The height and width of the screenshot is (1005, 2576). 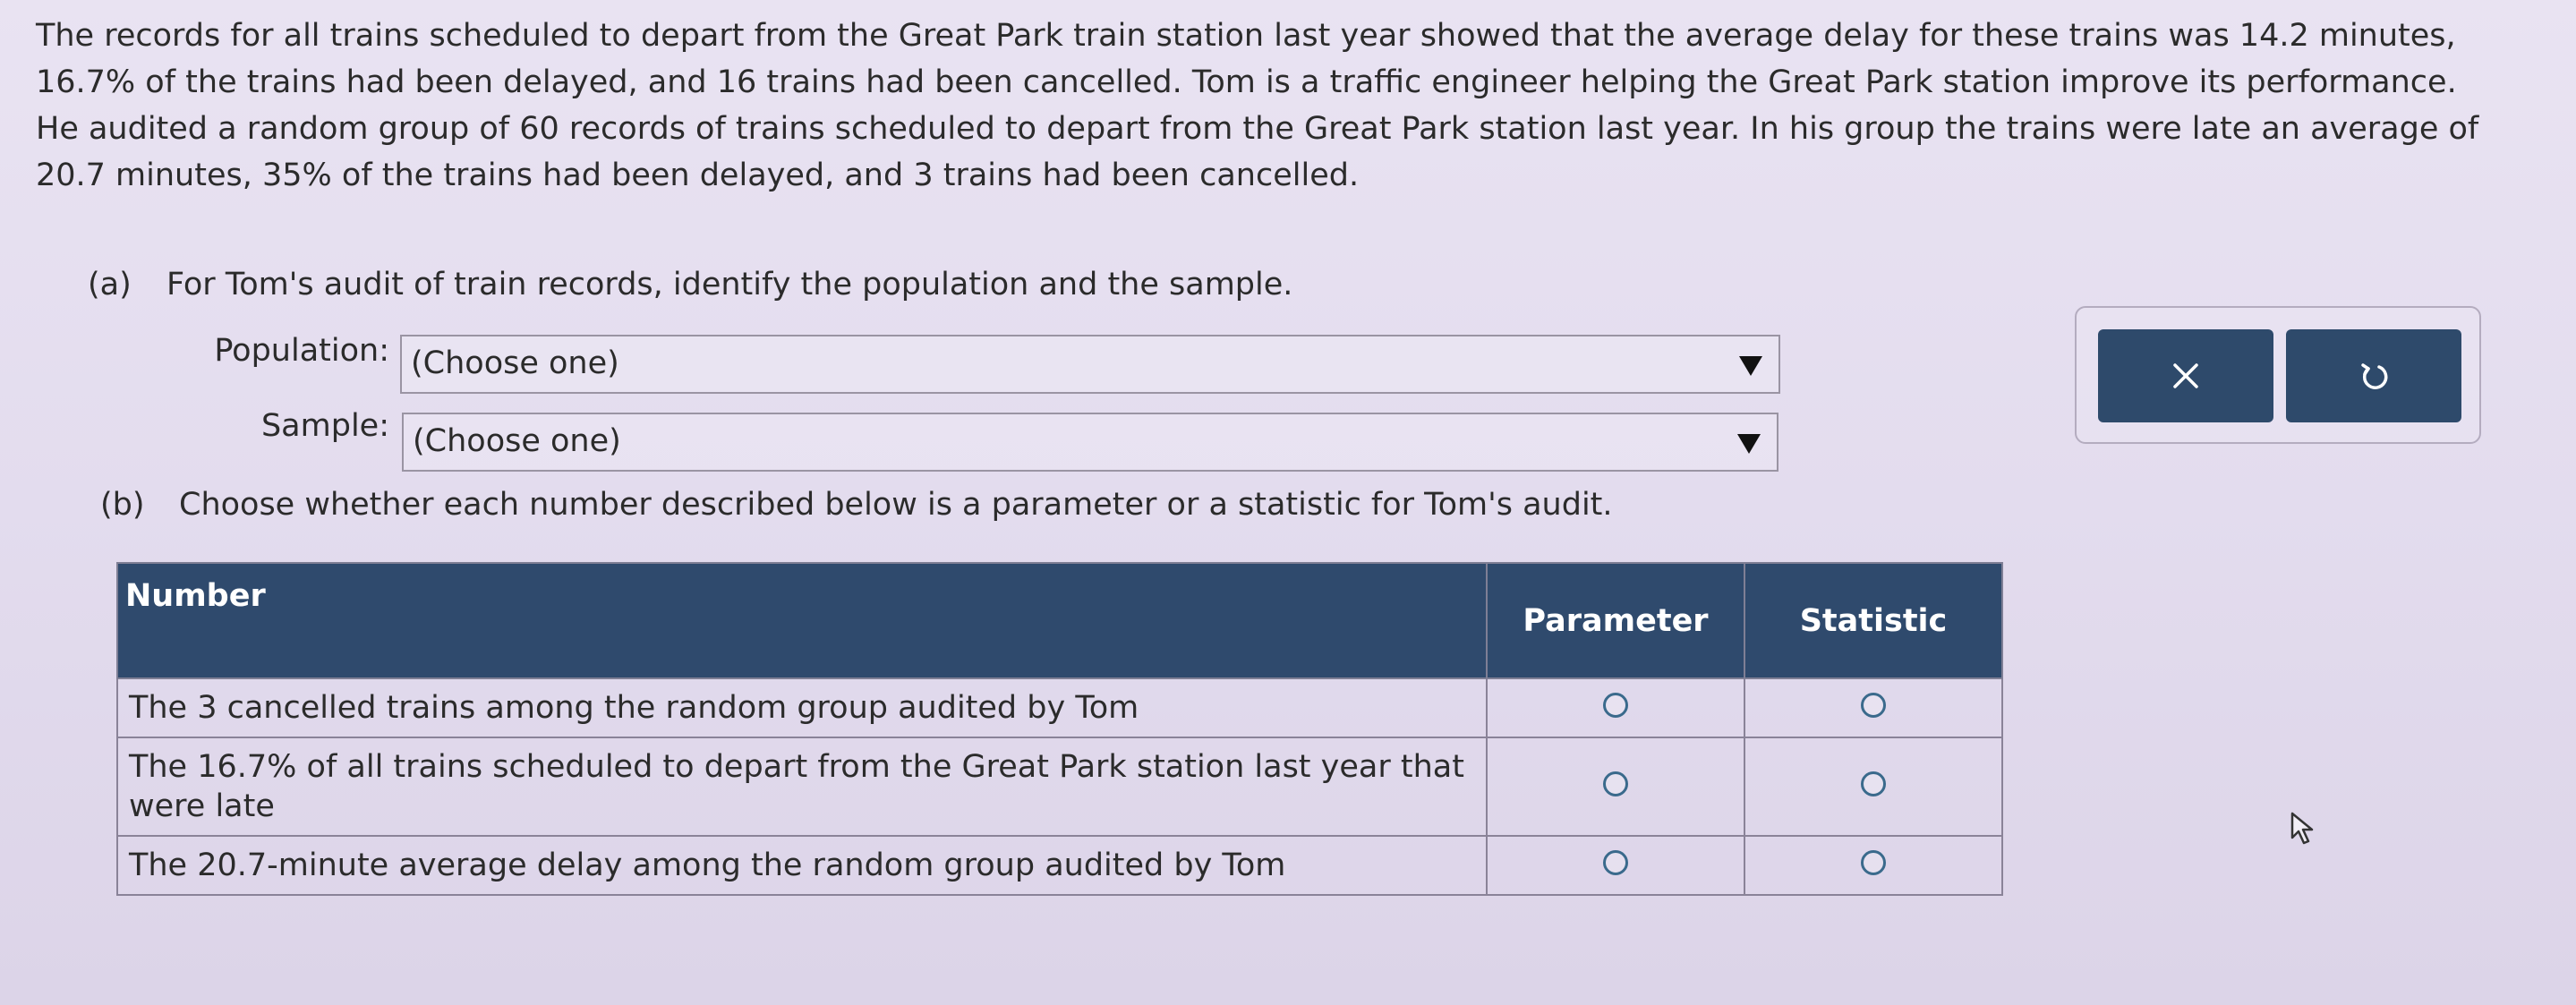 I want to click on action-panel, so click(x=2278, y=375).